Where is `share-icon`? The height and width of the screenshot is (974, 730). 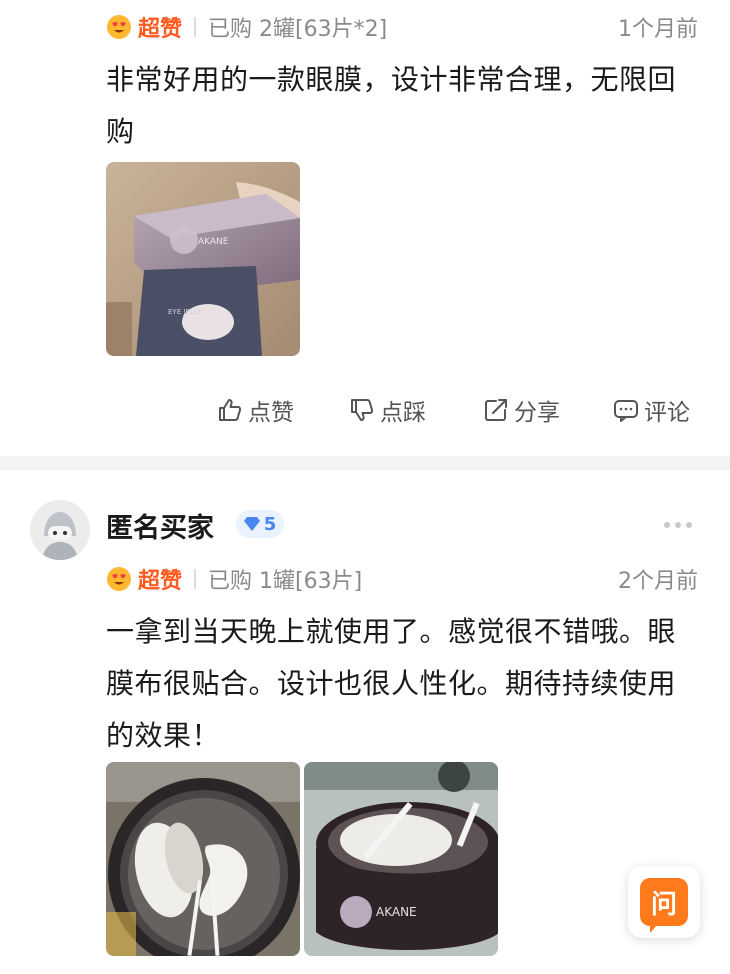 share-icon is located at coordinates (496, 410).